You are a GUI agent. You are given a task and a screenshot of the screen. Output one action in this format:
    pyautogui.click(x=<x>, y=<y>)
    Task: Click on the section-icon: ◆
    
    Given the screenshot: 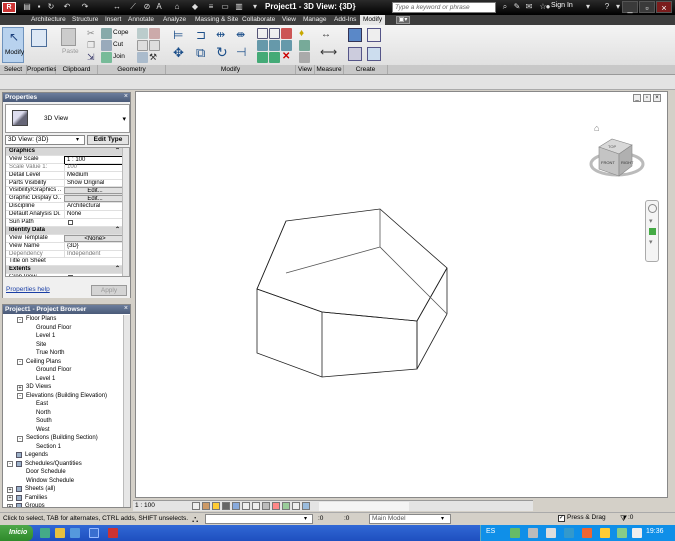 What is the action you would take?
    pyautogui.click(x=195, y=7)
    